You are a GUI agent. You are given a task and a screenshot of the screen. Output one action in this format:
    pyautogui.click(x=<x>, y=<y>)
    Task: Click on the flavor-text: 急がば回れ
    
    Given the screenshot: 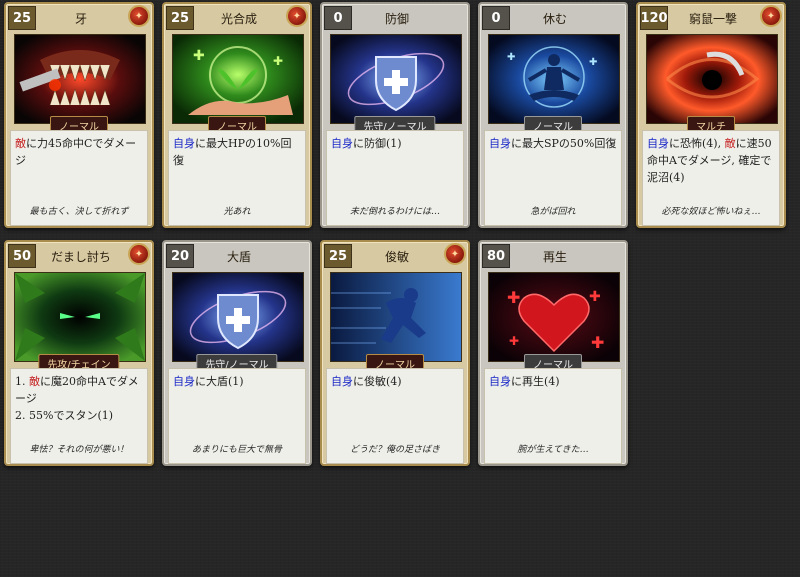 What is the action you would take?
    pyautogui.click(x=553, y=212)
    